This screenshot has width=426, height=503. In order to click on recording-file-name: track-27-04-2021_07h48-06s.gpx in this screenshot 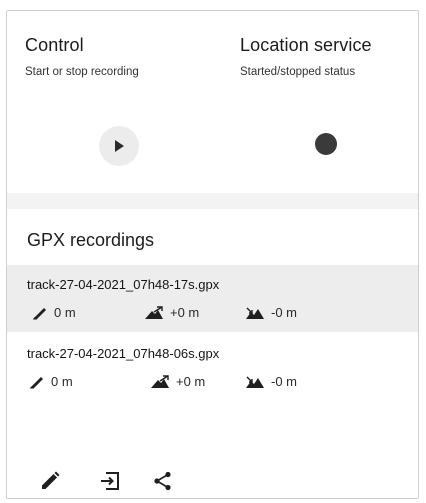, I will do `click(123, 353)`.